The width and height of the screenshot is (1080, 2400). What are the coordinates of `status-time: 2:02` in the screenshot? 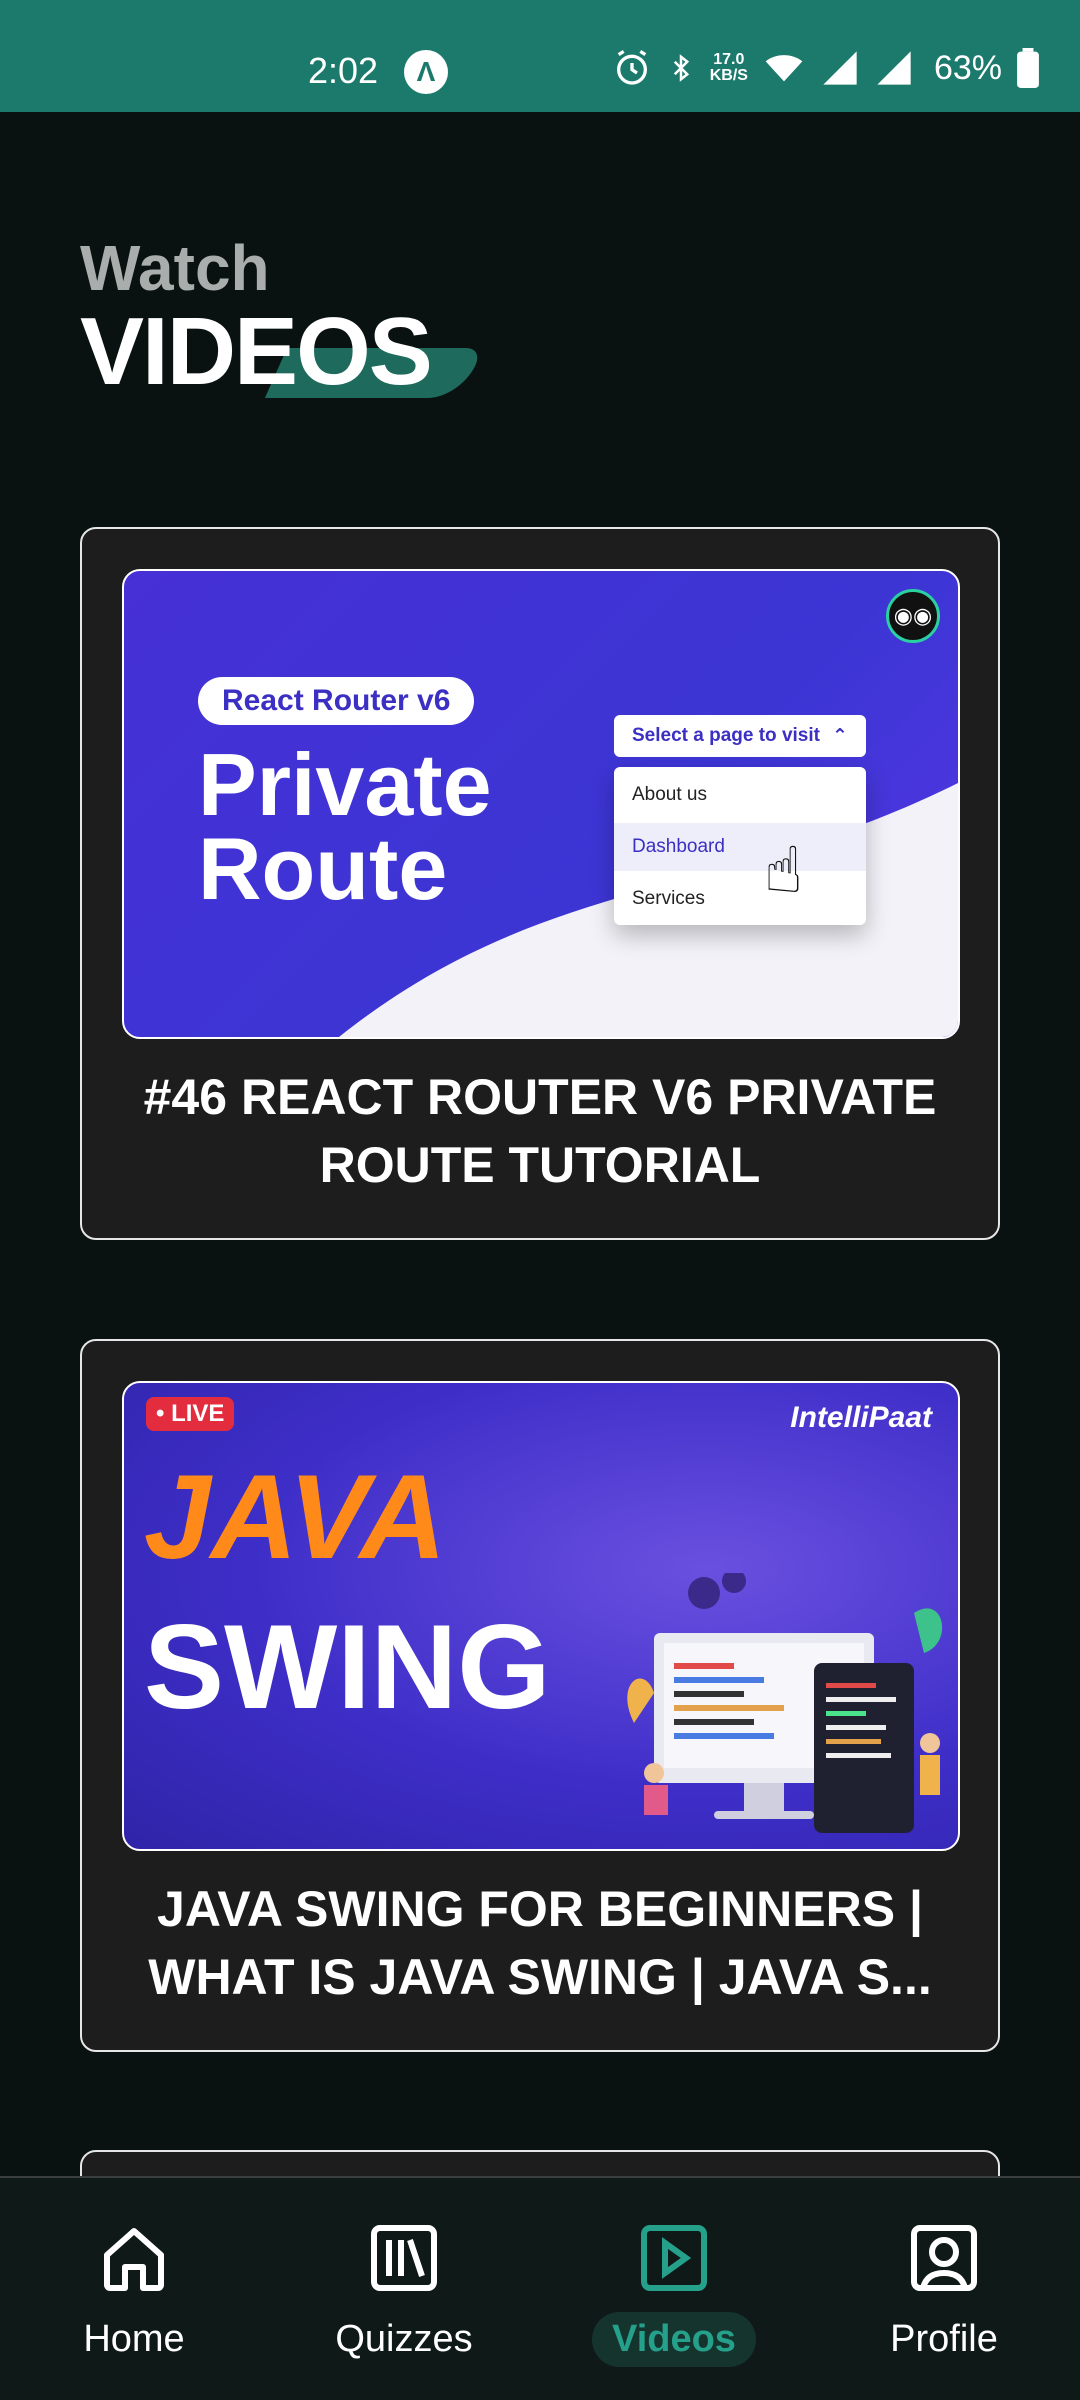 It's located at (343, 70).